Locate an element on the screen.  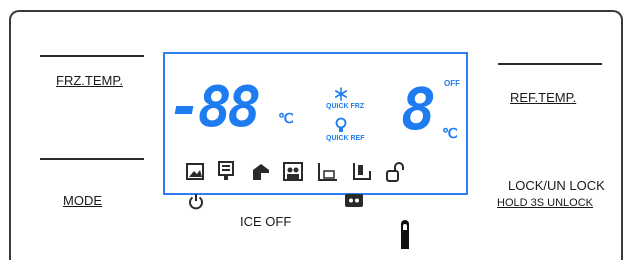
ice-off-label: ICE OFF is located at coordinates (266, 221).